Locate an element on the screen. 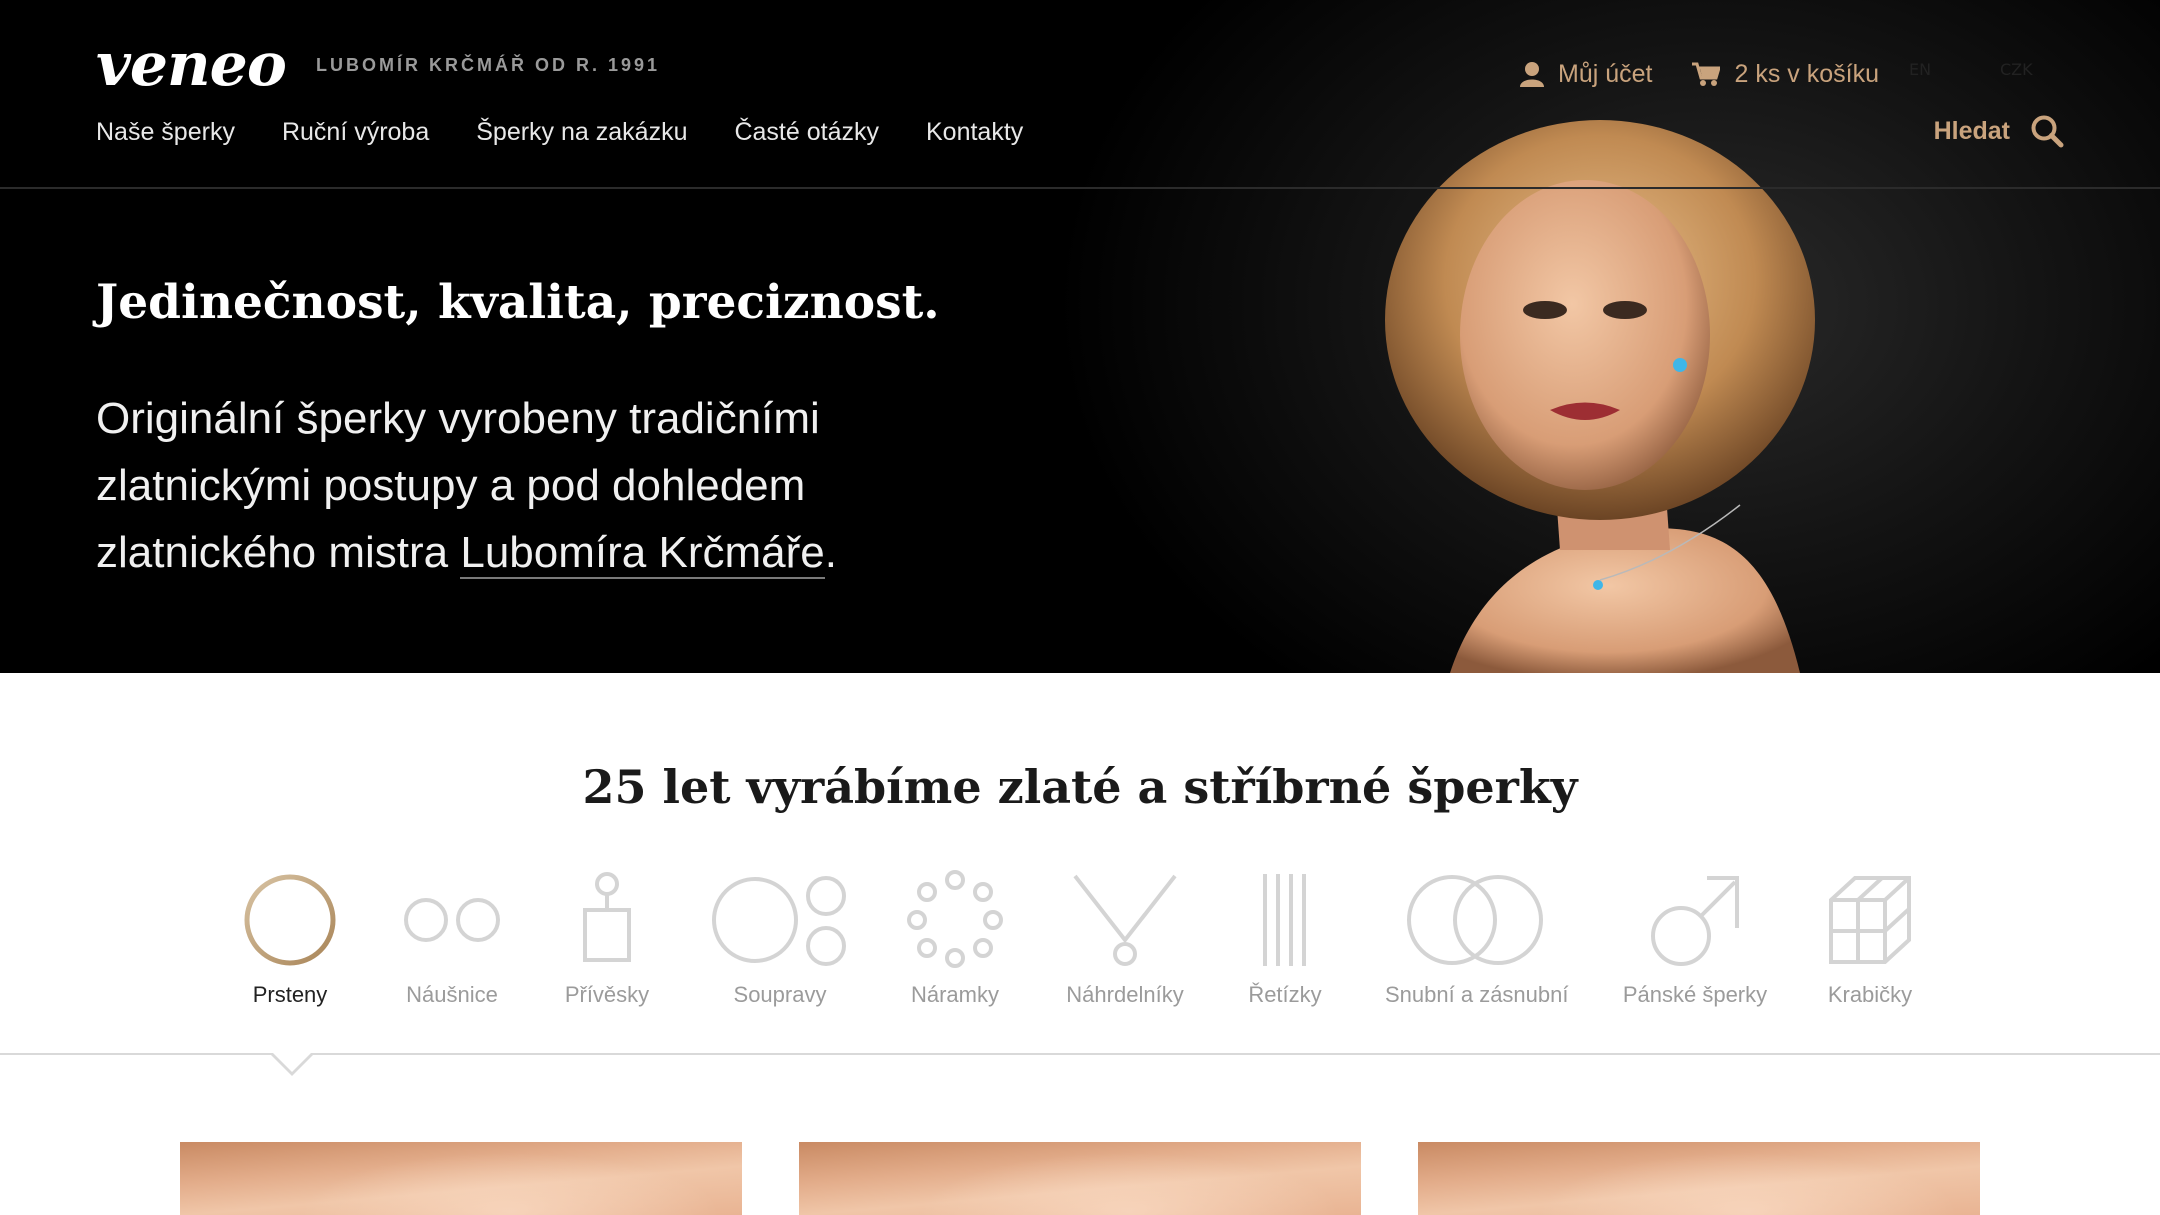  category-tab-prsteny: Prsteny is located at coordinates (290, 939).